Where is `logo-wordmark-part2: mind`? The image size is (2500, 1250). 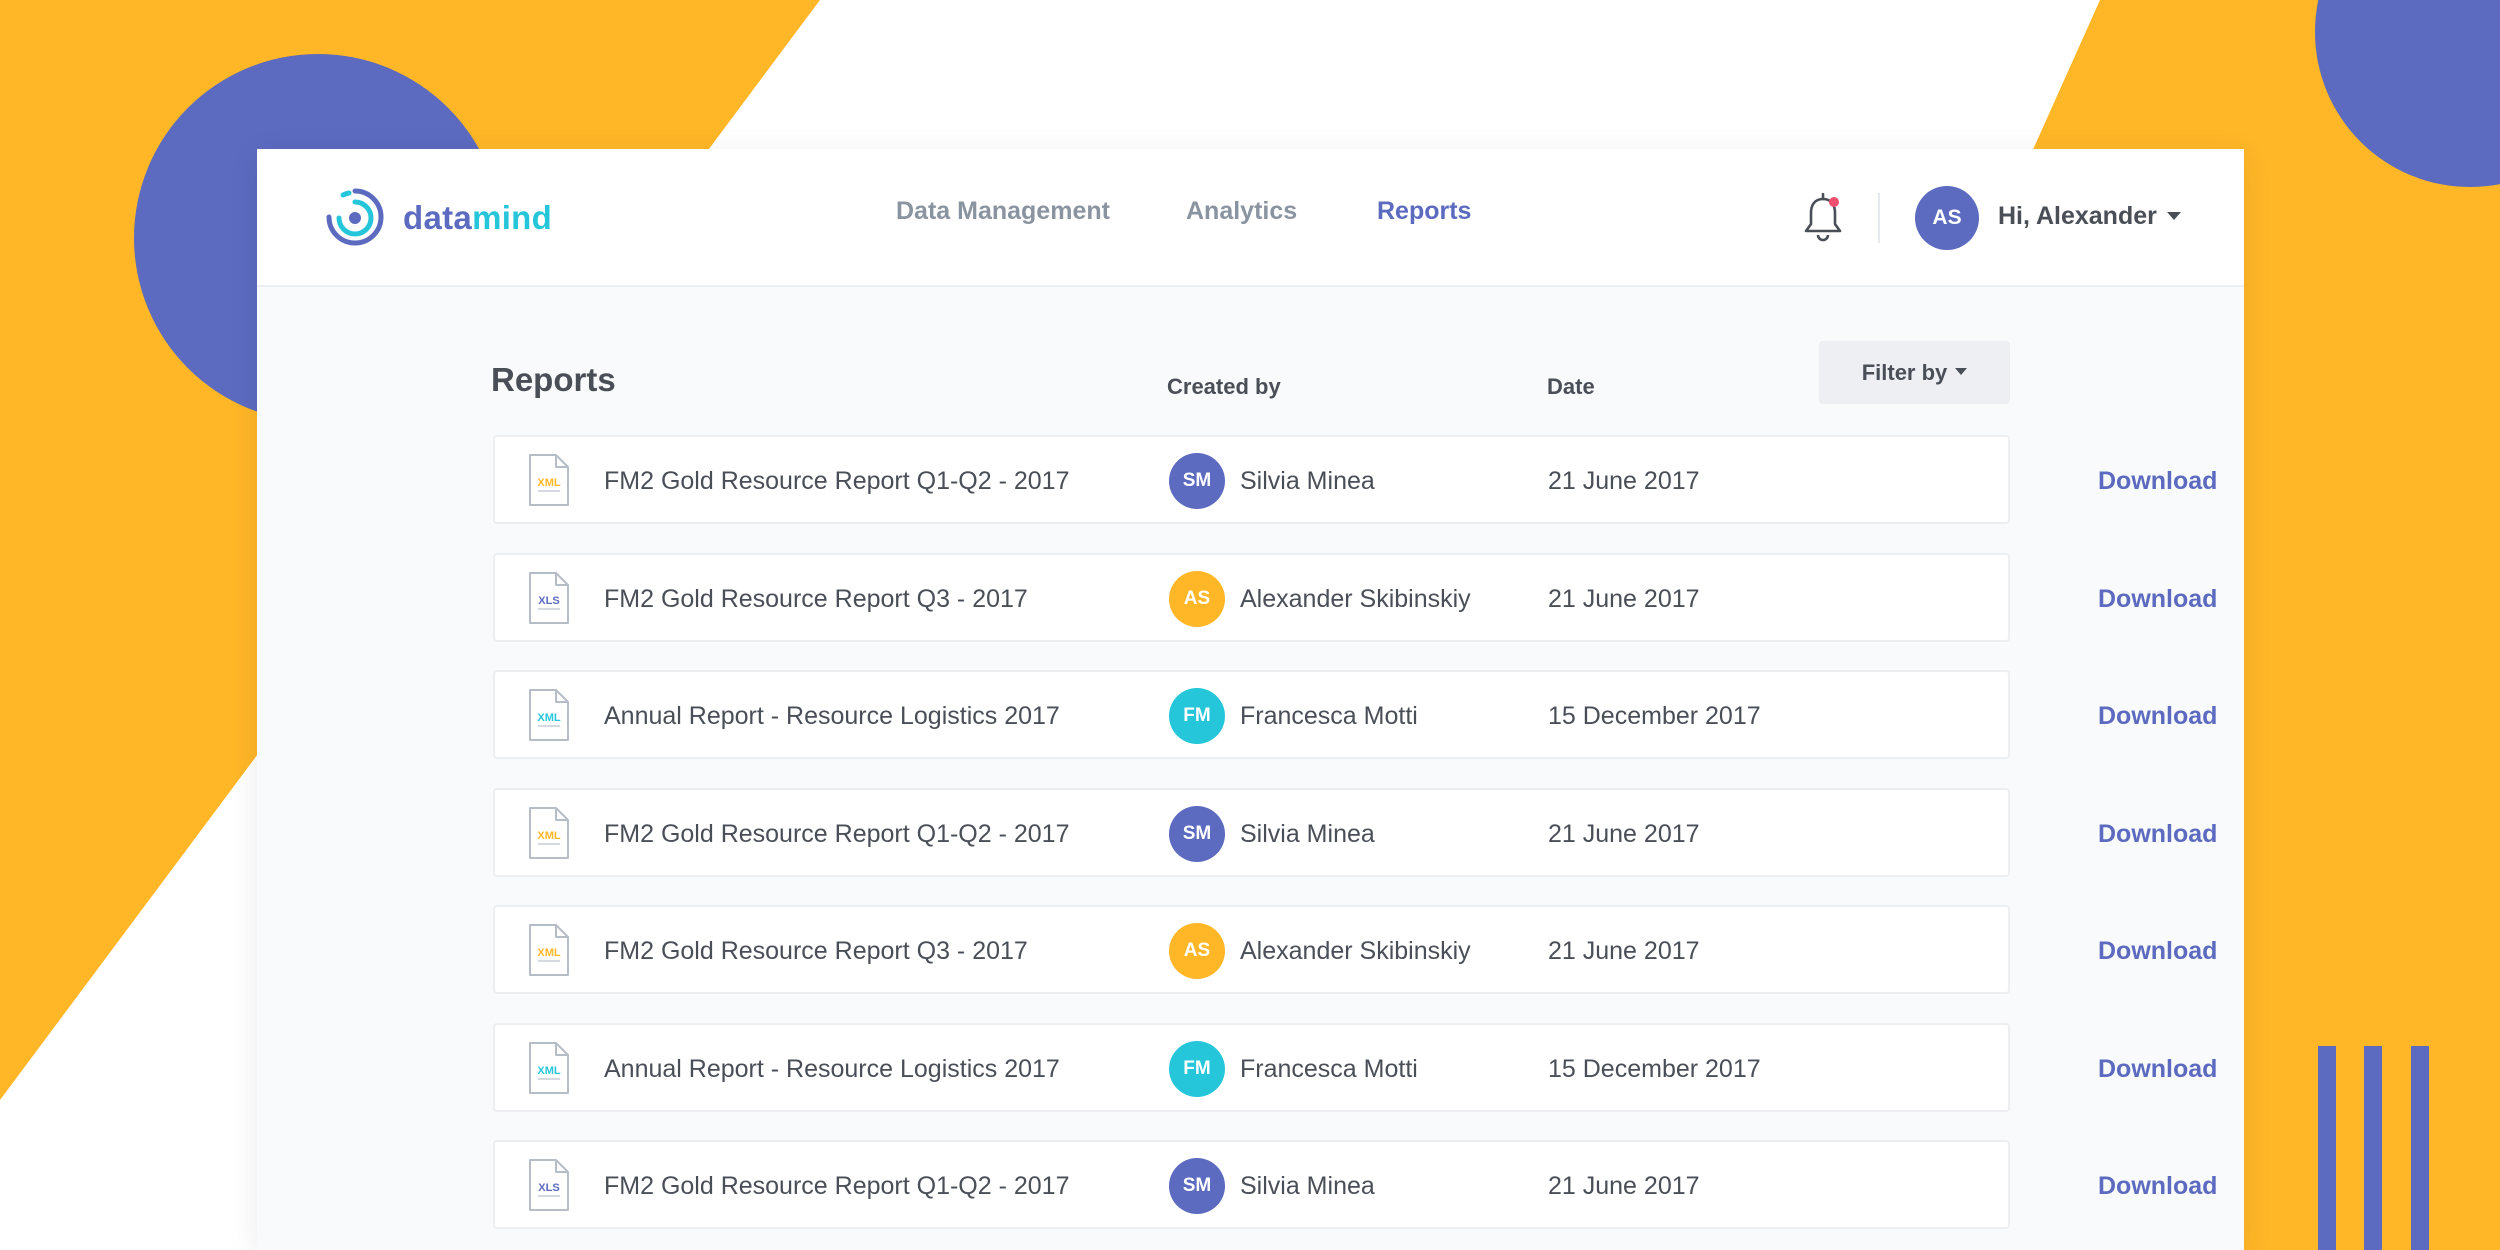
logo-wordmark-part2: mind is located at coordinates (512, 217).